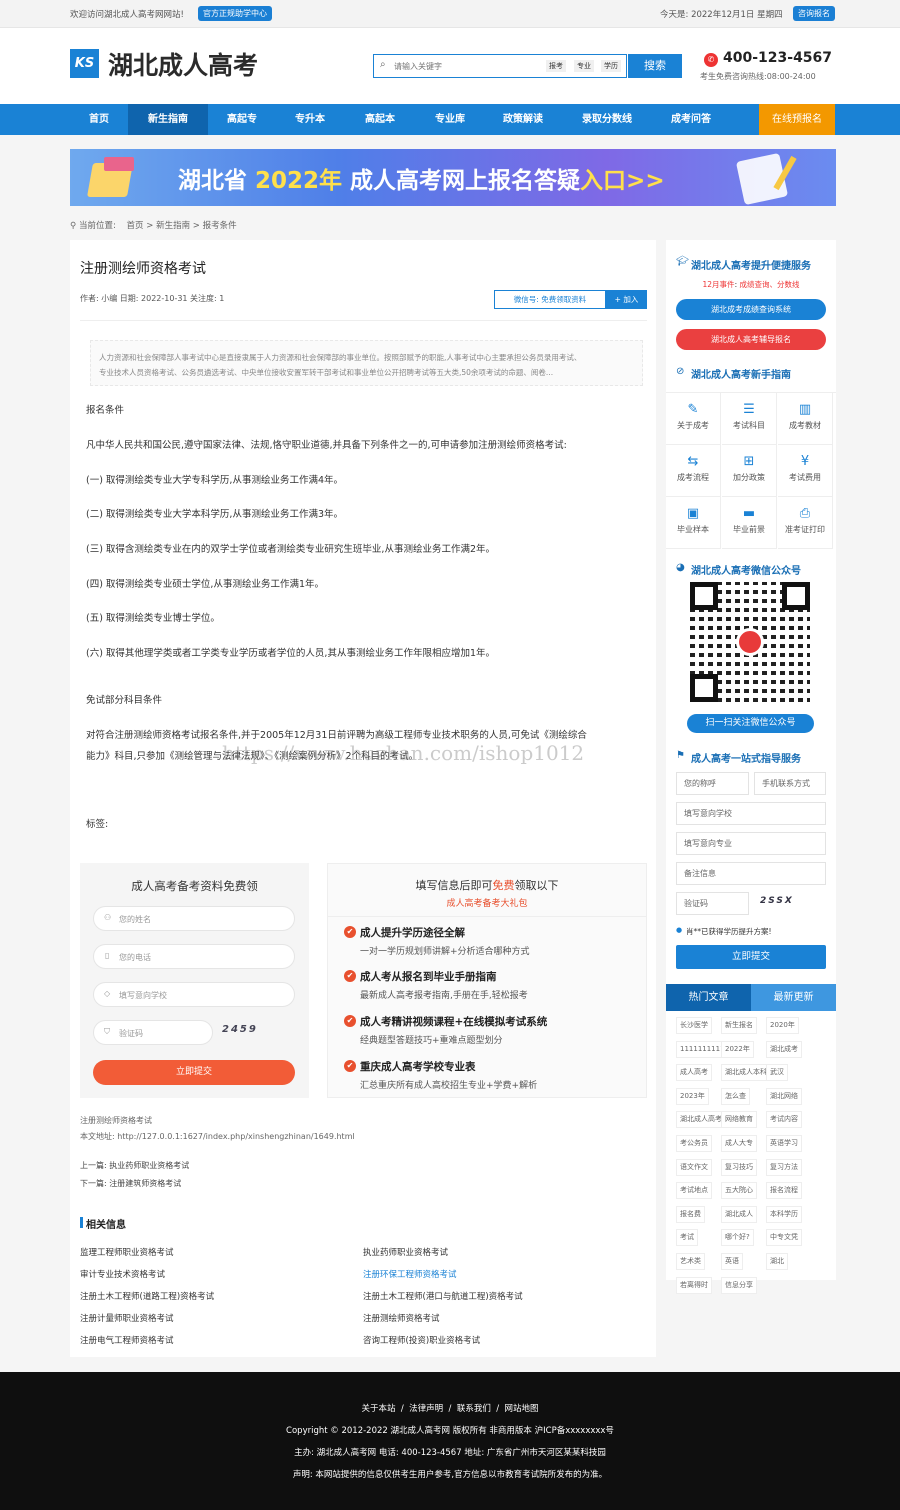 The height and width of the screenshot is (1510, 900). What do you see at coordinates (235, 13) in the screenshot?
I see `official-center-button: 官方正规助学中心` at bounding box center [235, 13].